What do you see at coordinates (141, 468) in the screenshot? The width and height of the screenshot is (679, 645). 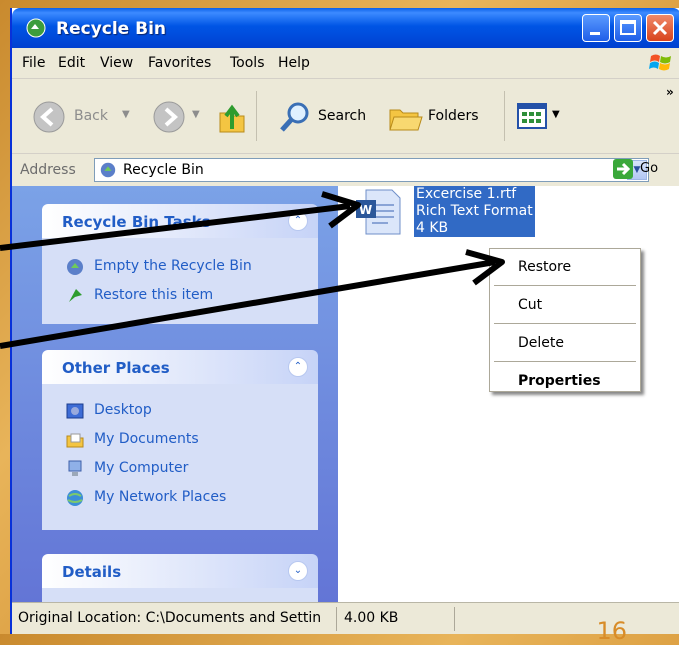 I see `place-my-computer: My Computer` at bounding box center [141, 468].